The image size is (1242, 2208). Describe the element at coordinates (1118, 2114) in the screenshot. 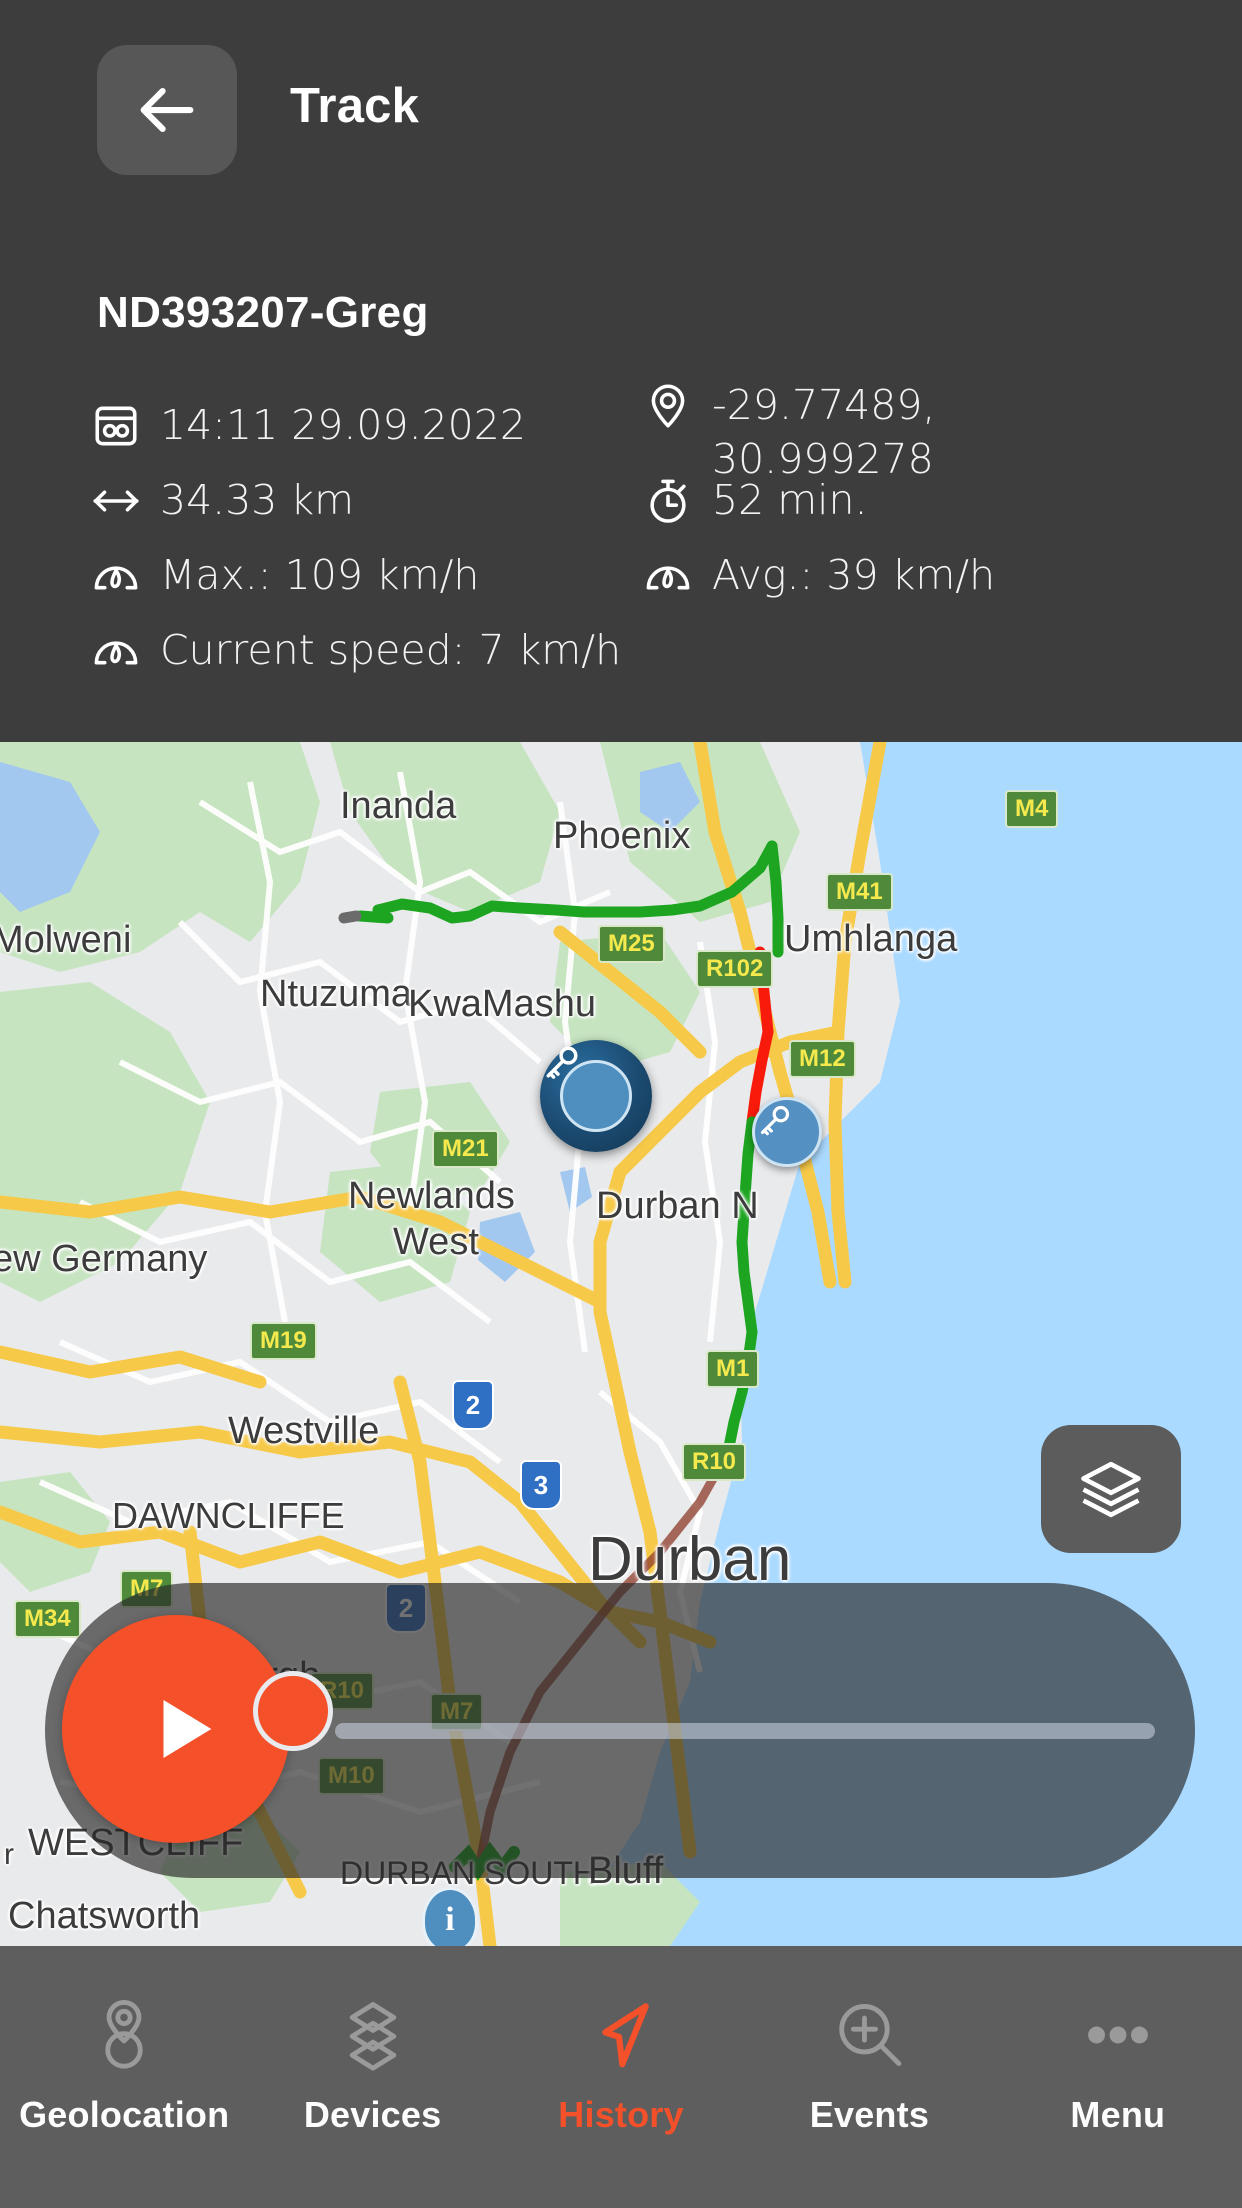

I see `nav-label-menu: Menu` at that location.